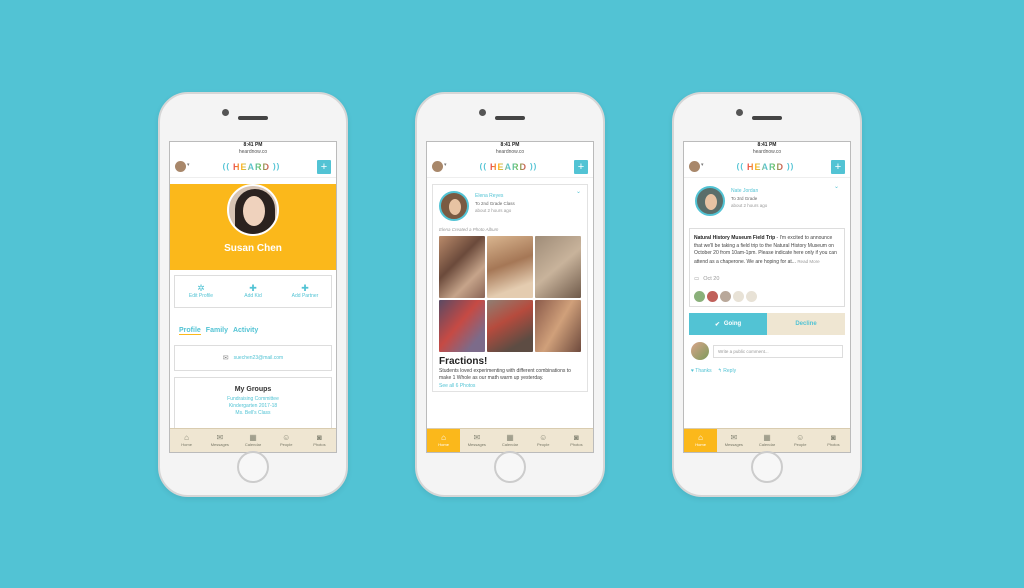  I want to click on post-title: Fractions!, so click(463, 361).